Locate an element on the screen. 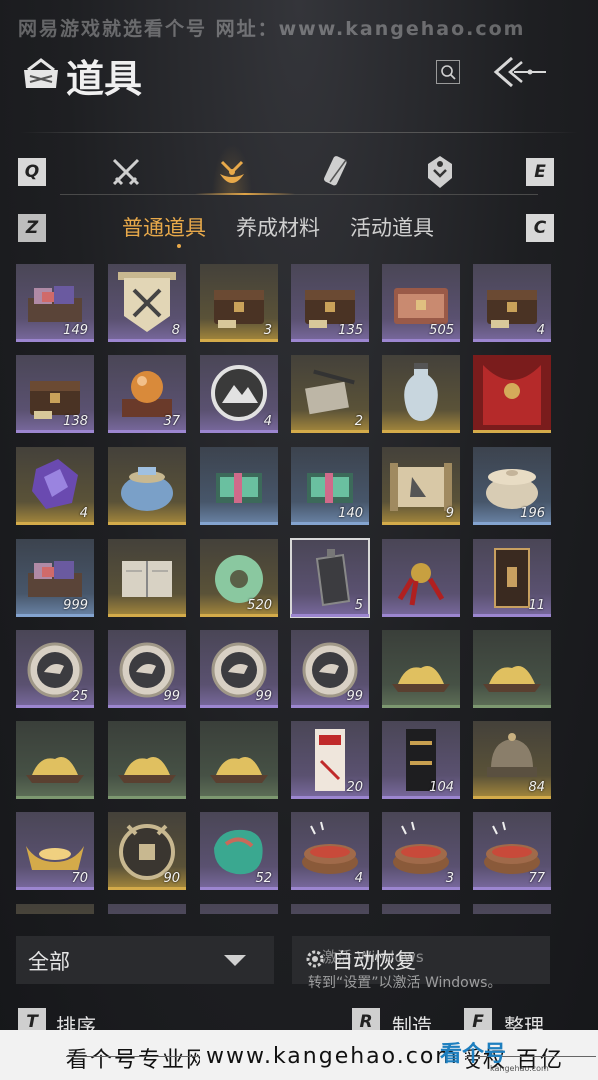  inventory-item: 505 is located at coordinates (421, 303).